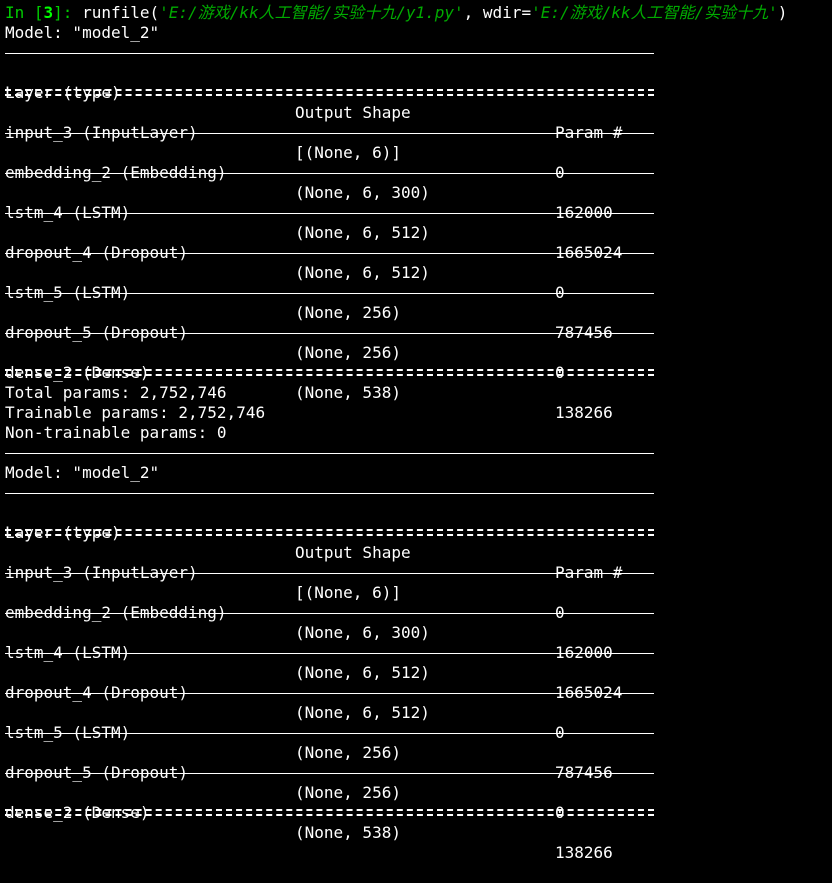  I want to click on prompt-label: In, so click(15, 12).